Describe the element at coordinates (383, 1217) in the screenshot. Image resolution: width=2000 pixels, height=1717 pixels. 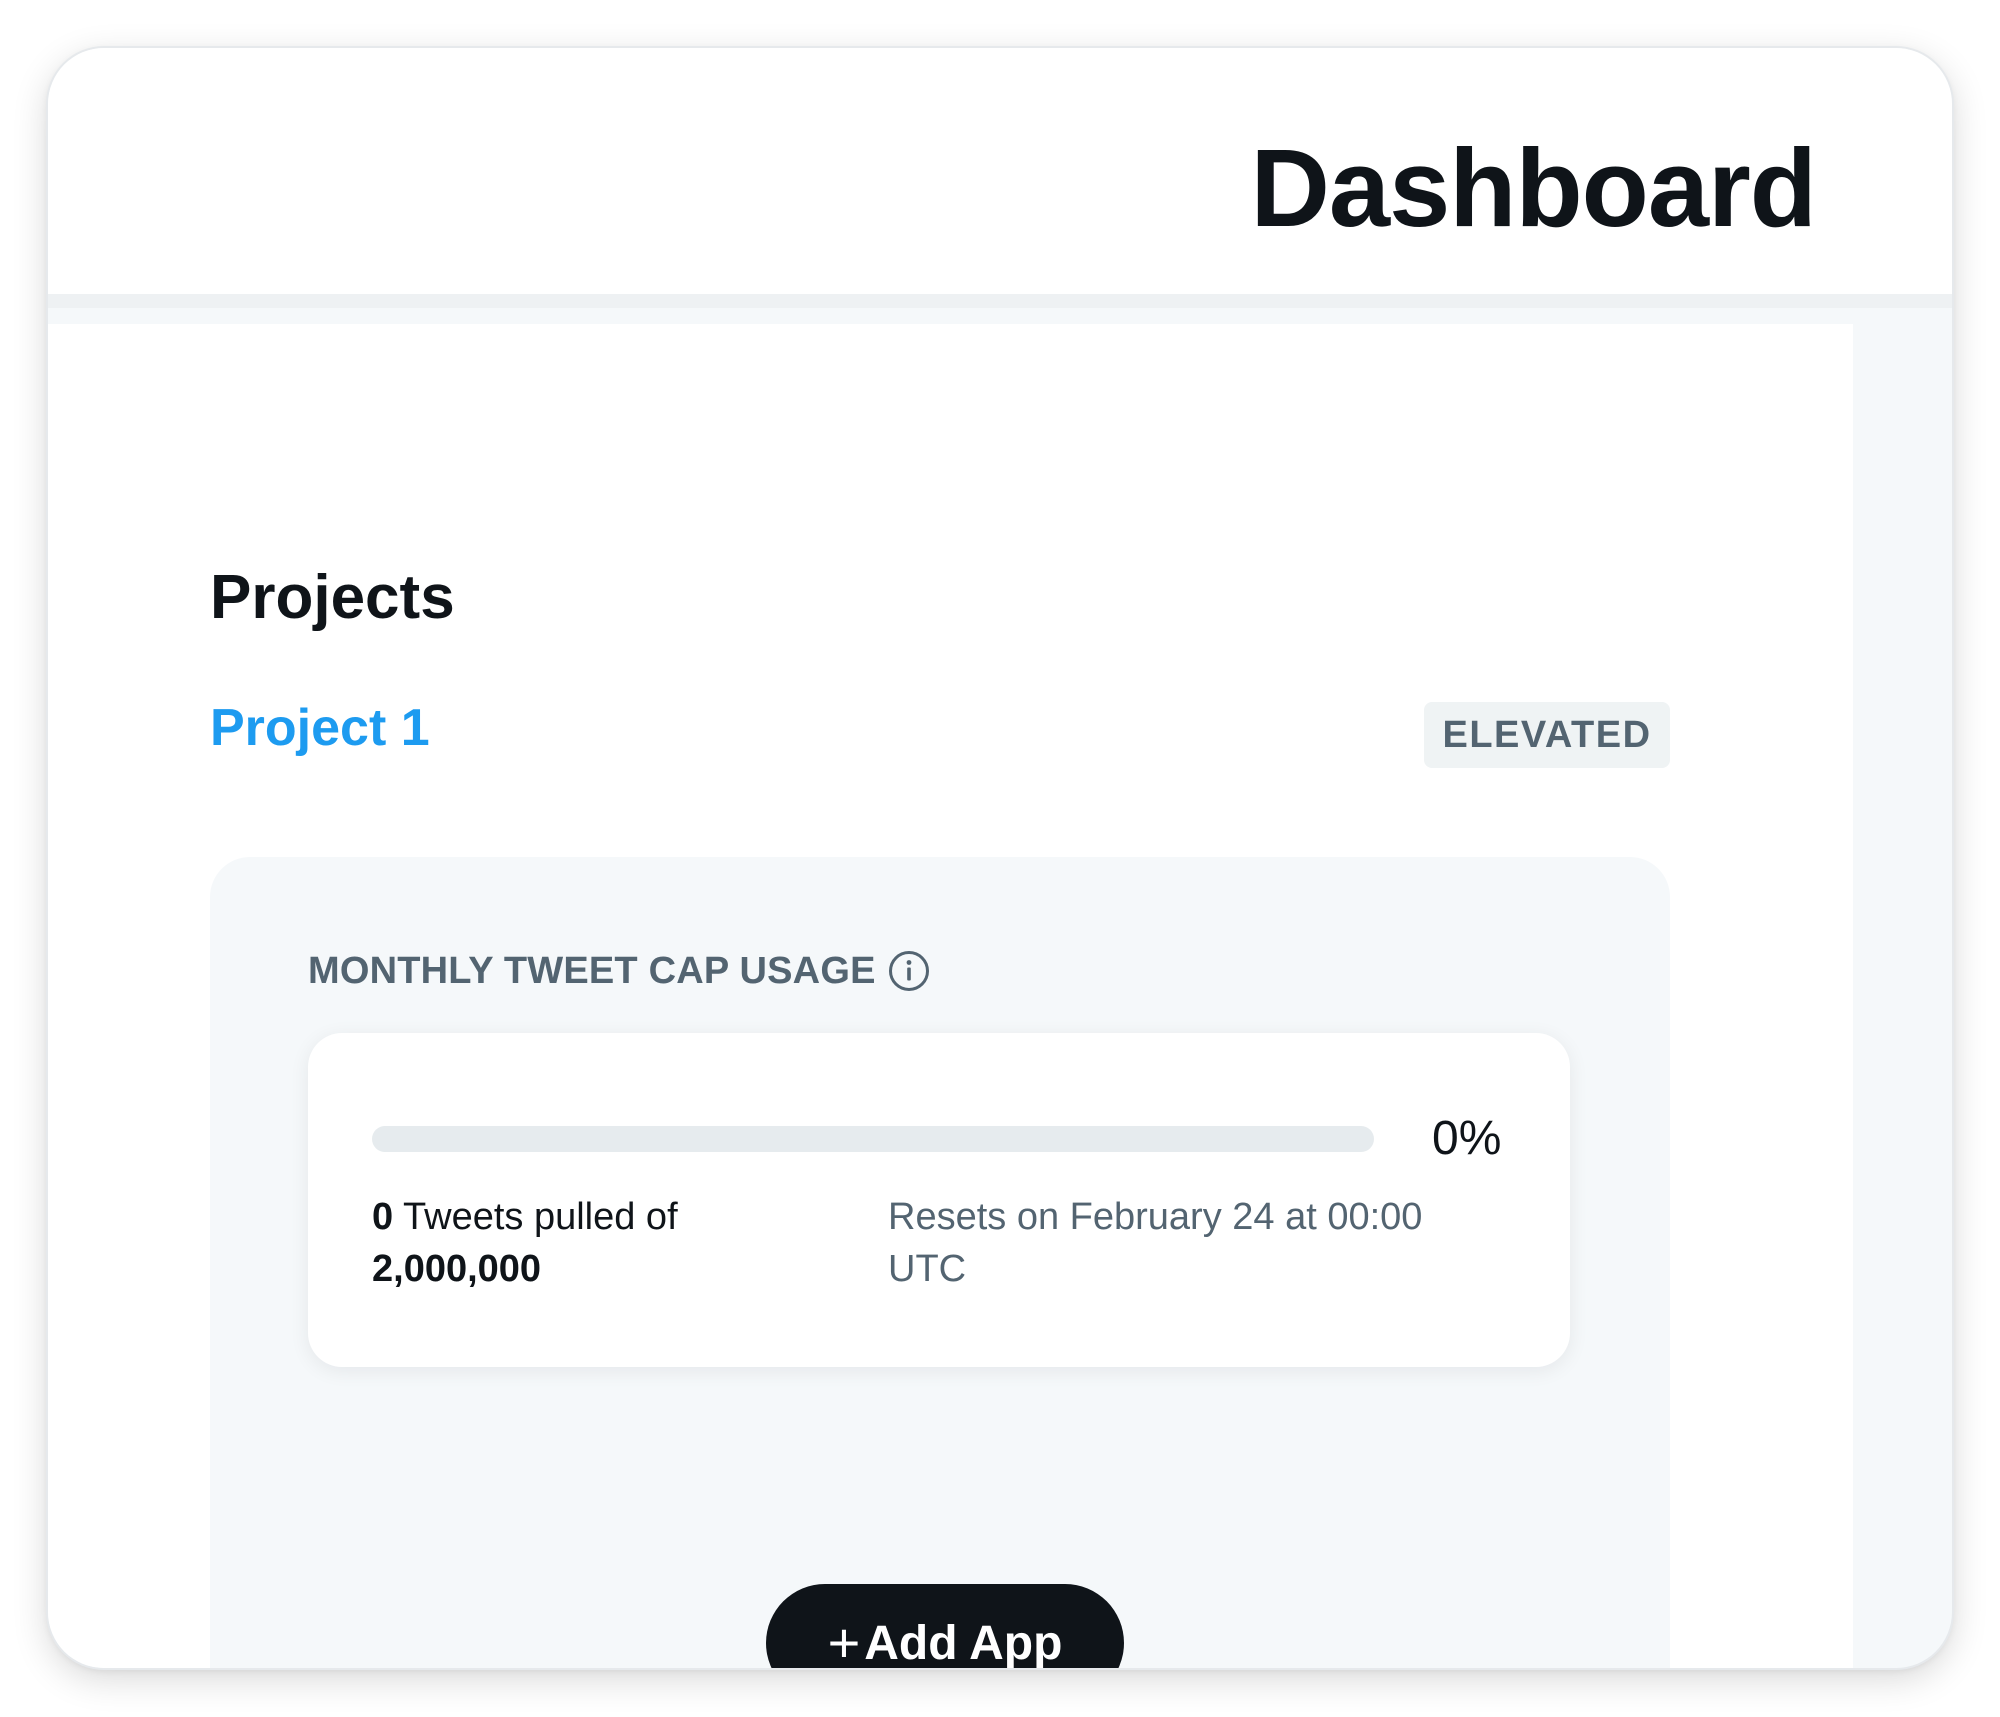
I see `tweets-pulled-count: 0` at that location.